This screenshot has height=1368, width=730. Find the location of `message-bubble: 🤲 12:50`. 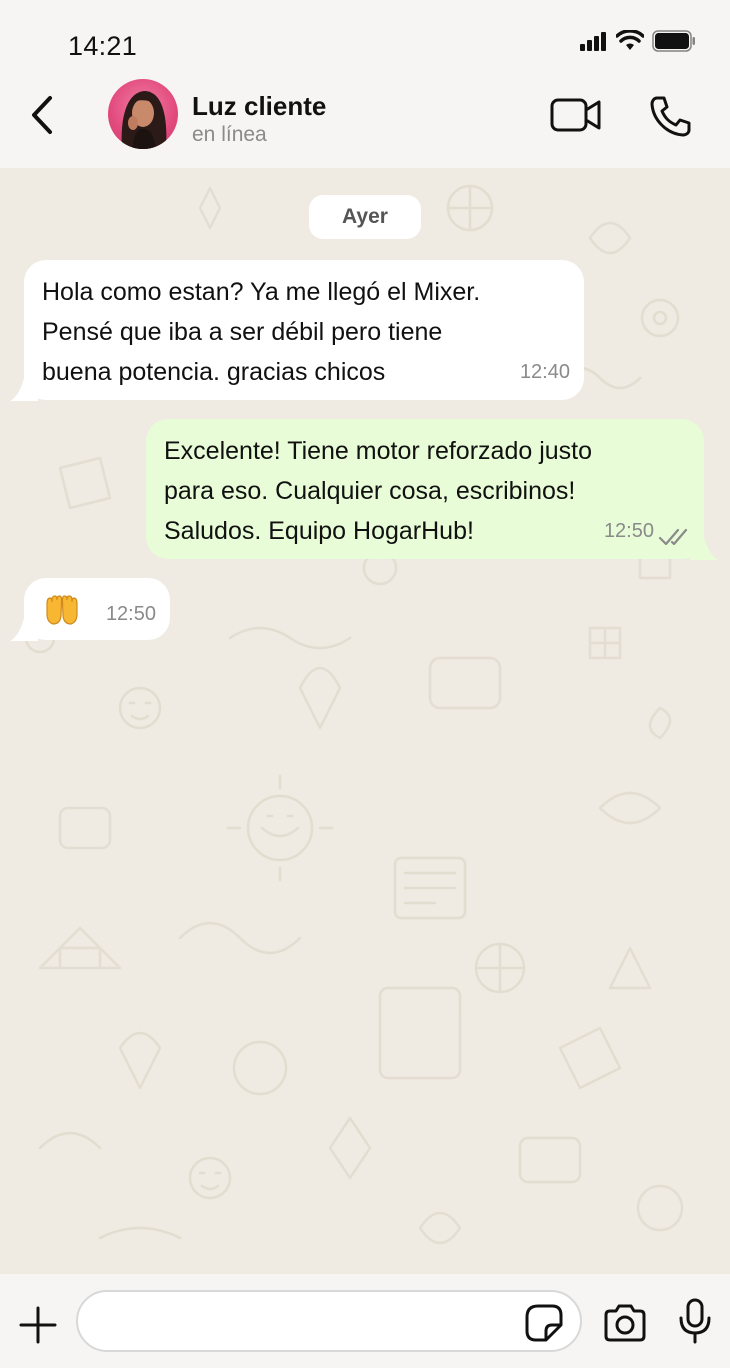

message-bubble: 🤲 12:50 is located at coordinates (97, 609).